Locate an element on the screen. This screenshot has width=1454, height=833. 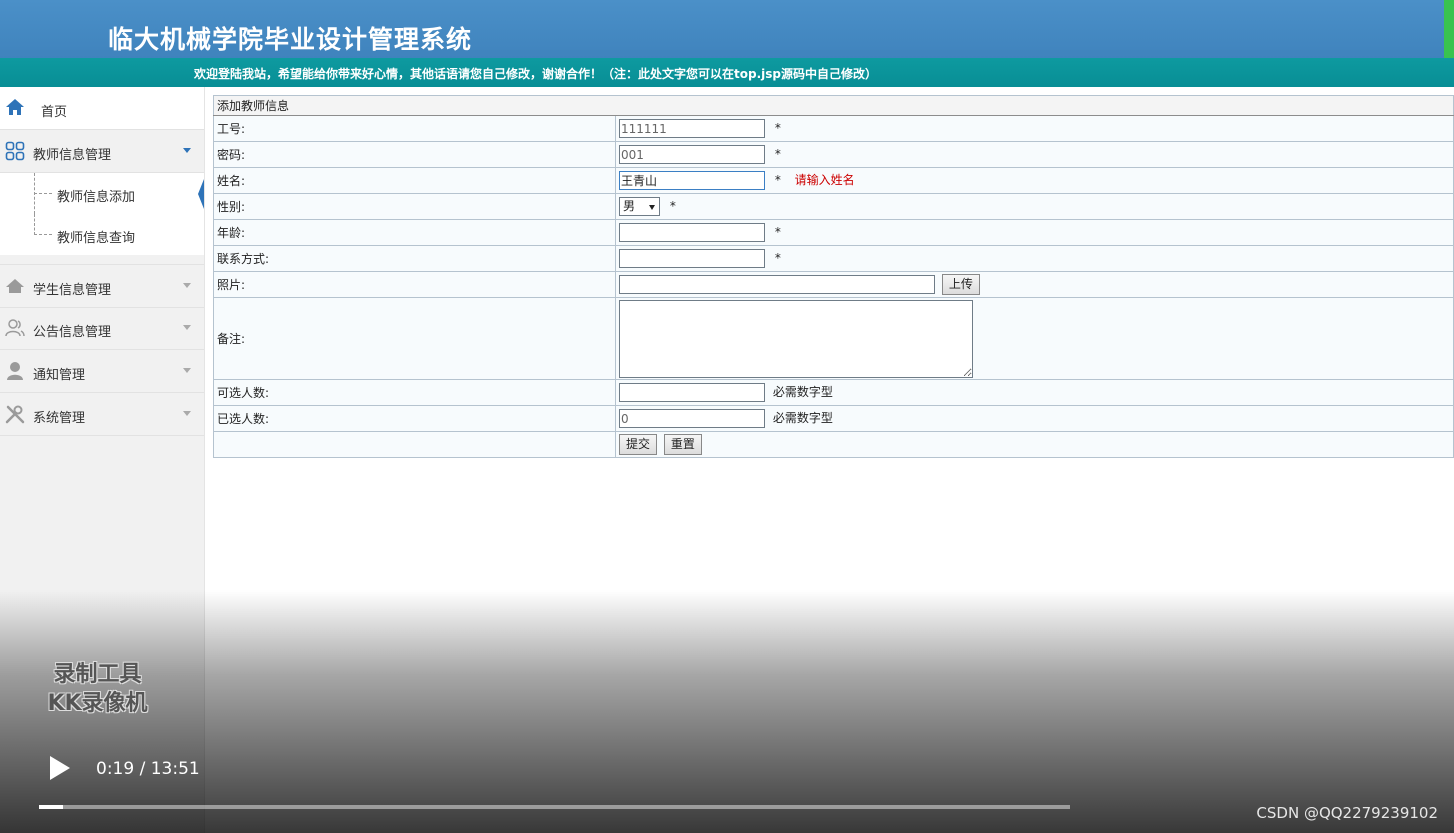
age-input is located at coordinates (692, 232).